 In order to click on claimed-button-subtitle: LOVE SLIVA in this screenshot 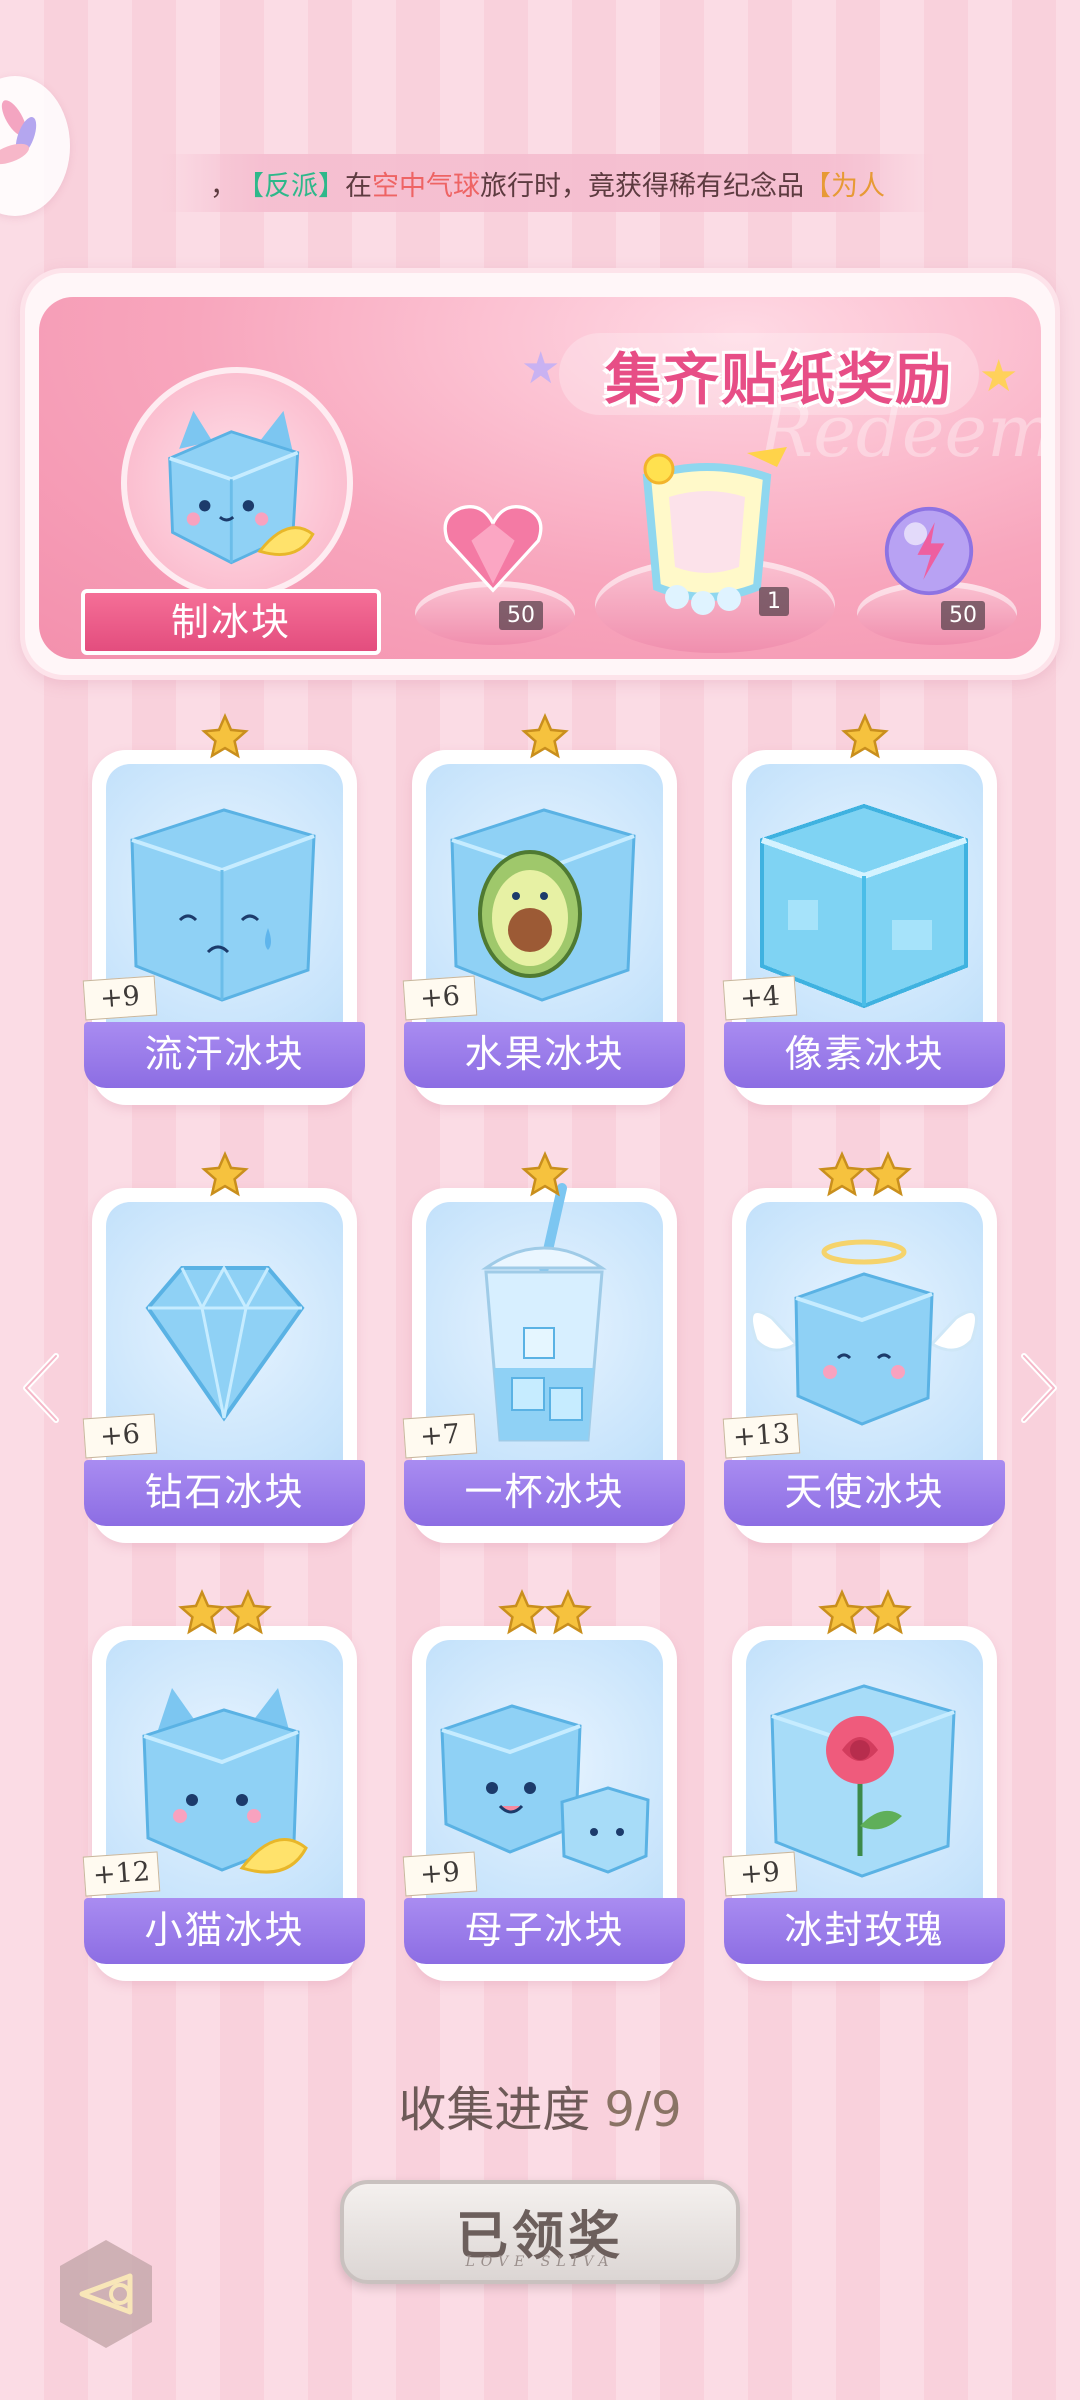, I will do `click(540, 2262)`.